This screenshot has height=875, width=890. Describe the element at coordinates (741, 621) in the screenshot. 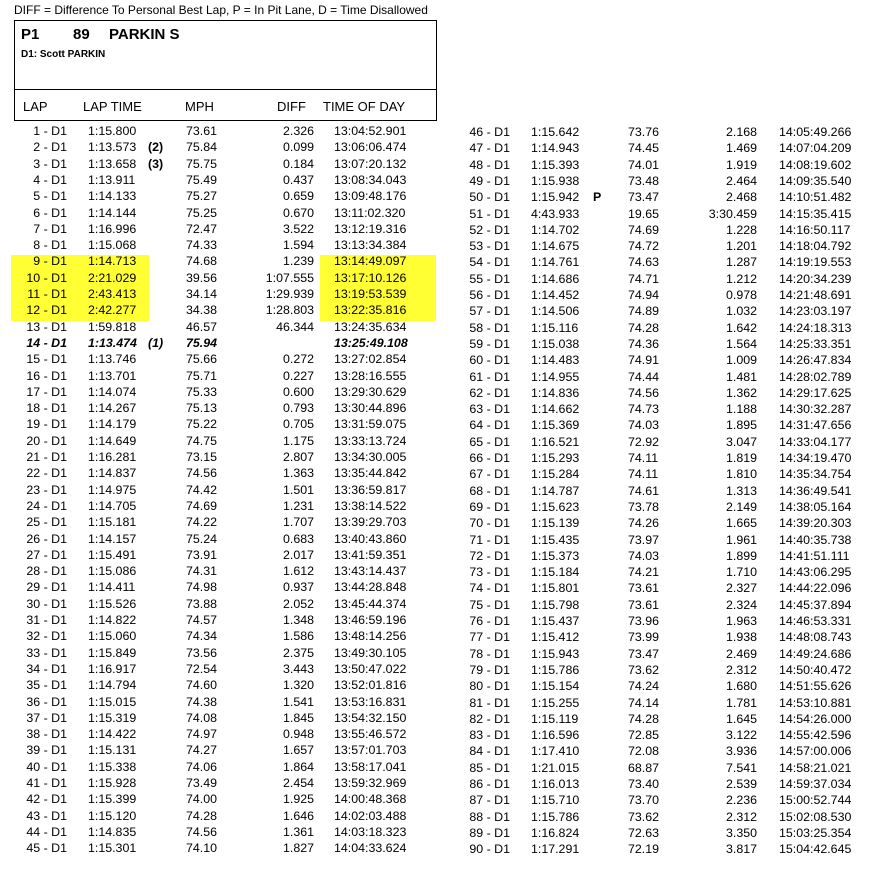

I see `diff-cell: 1.963` at that location.